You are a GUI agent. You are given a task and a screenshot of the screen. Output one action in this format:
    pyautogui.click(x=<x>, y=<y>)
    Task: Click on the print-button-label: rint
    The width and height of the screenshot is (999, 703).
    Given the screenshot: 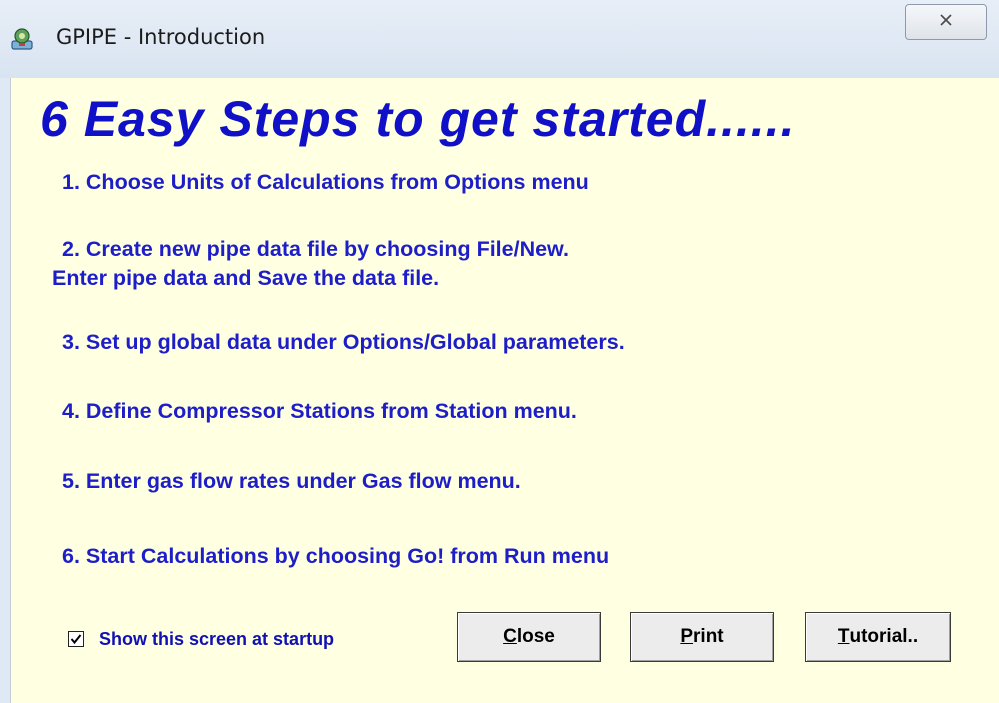 What is the action you would take?
    pyautogui.click(x=708, y=636)
    